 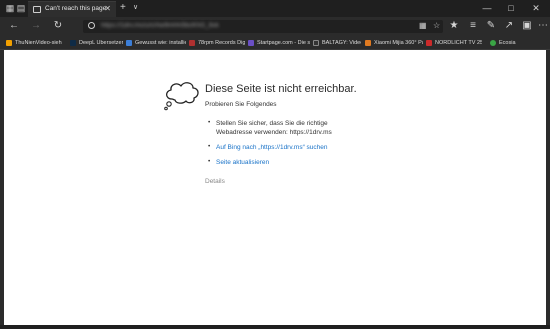 I want to click on favorite-label: Xiaomi Mijia 360° Pan, so click(x=398, y=42).